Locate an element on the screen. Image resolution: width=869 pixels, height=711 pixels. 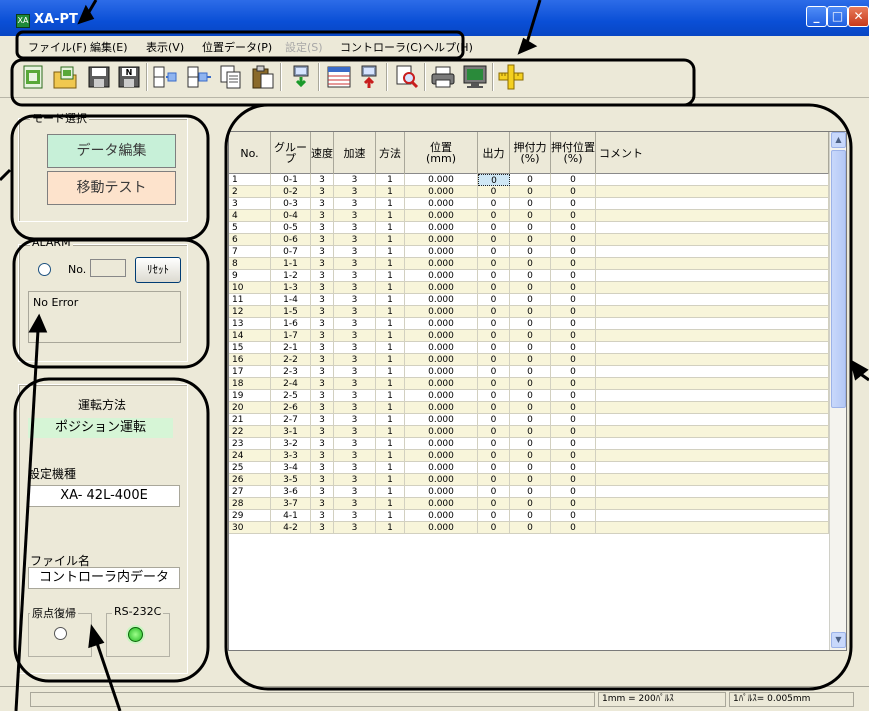
table-row: 25 3-4 3 3 1 0.000 0 0 0 is located at coordinates (529, 468).